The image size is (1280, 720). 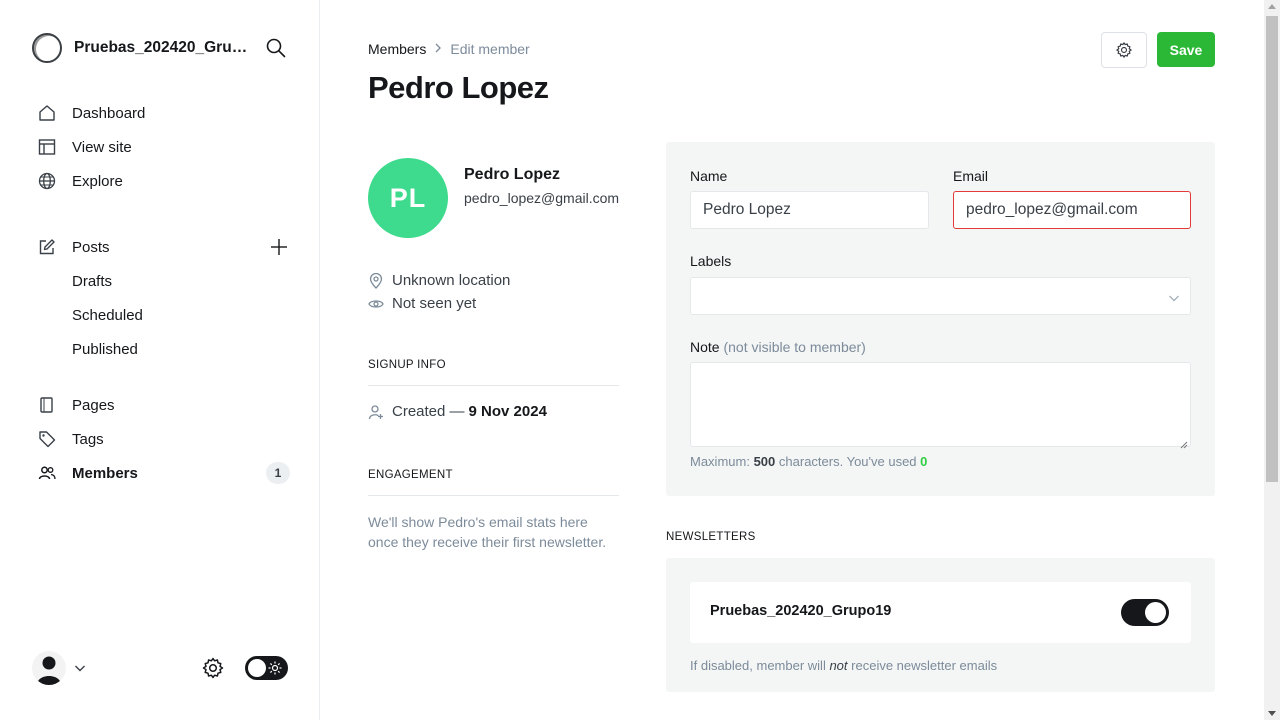 I want to click on scroll-down-arrow-icon, so click(x=1272, y=713).